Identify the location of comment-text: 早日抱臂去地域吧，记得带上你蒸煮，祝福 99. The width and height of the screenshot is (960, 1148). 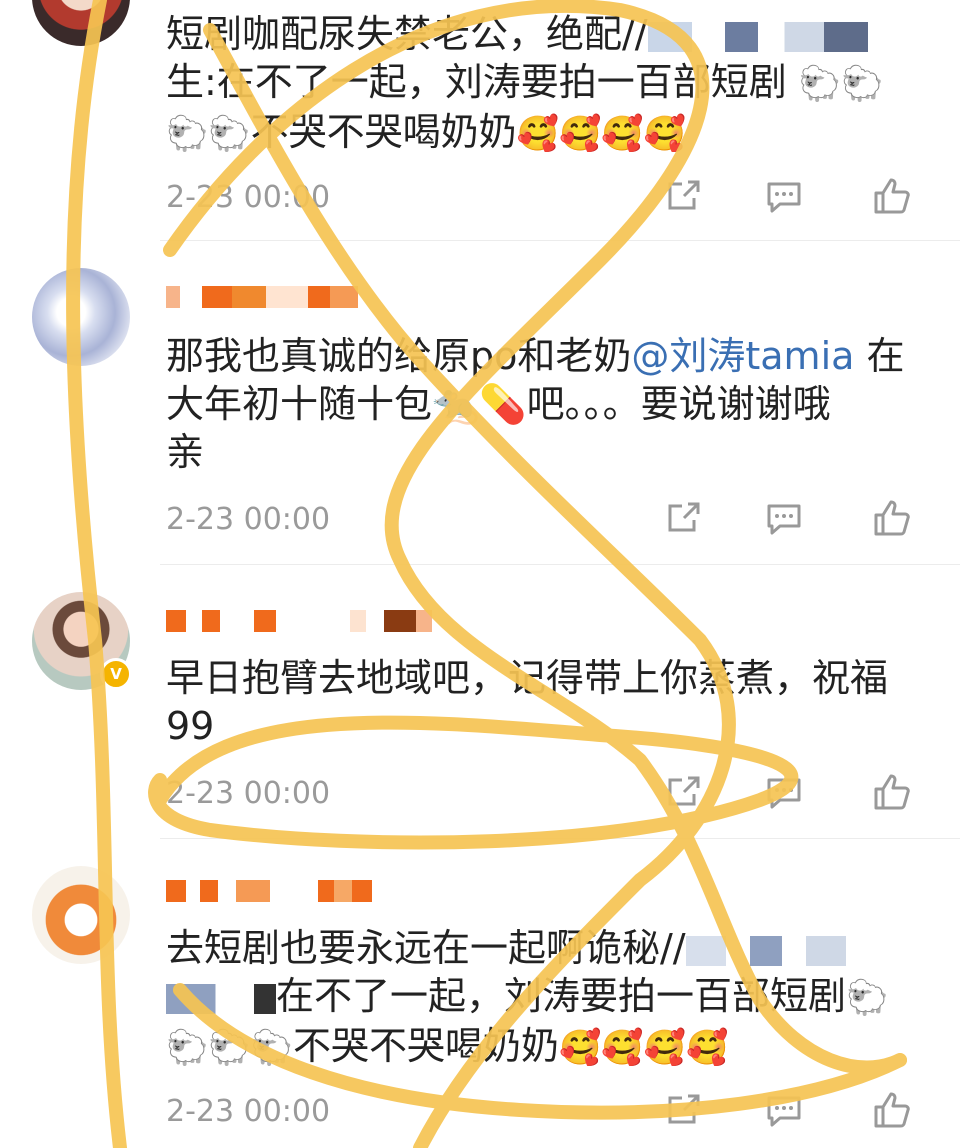
(527, 702).